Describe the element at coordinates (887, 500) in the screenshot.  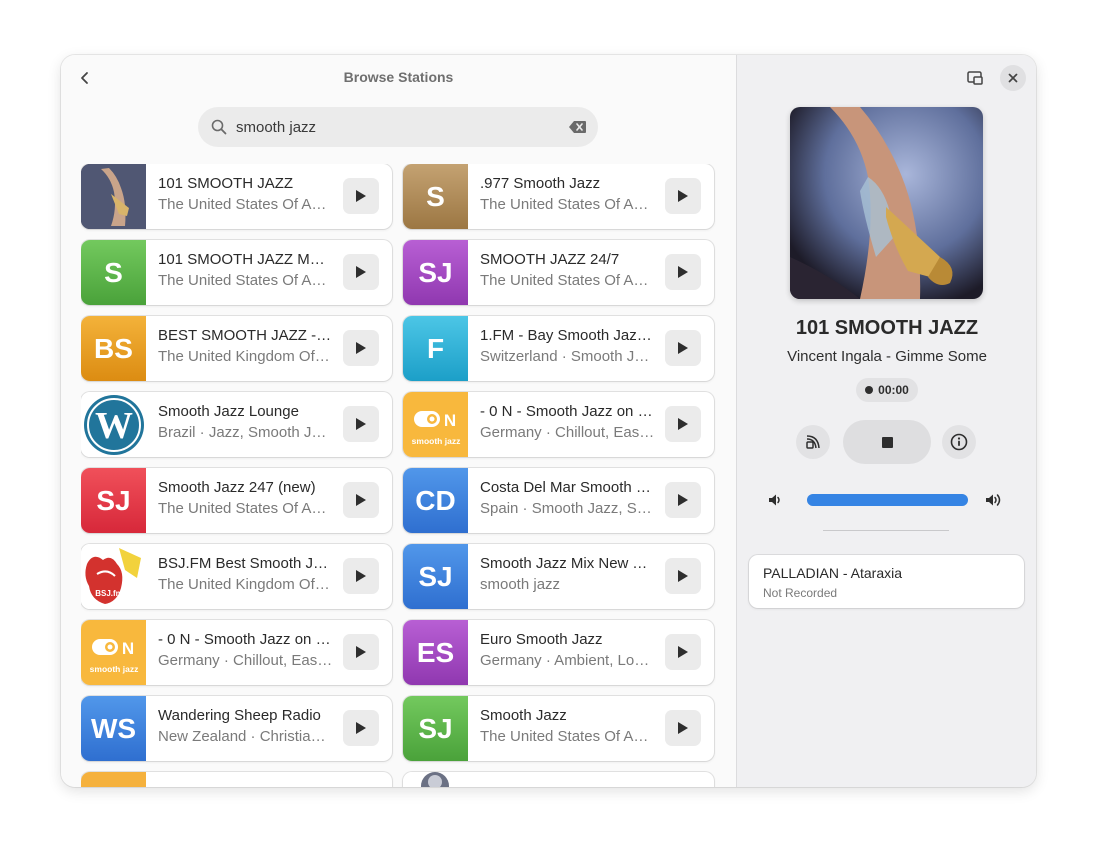
I see `volume-slider` at that location.